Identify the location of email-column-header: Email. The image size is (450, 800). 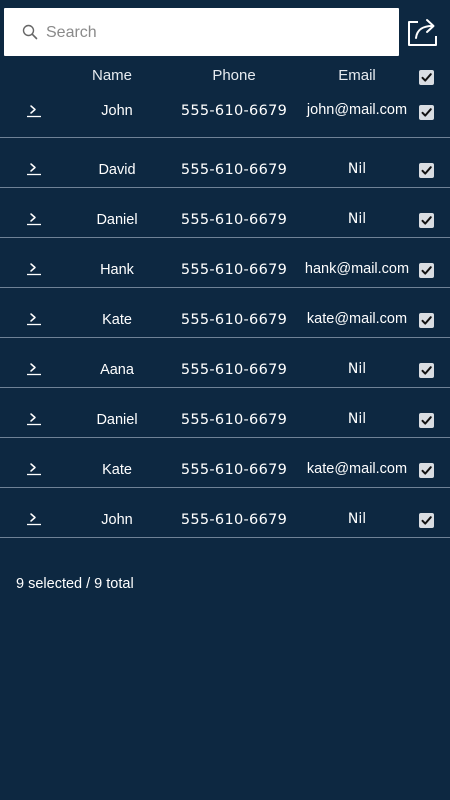
(357, 75).